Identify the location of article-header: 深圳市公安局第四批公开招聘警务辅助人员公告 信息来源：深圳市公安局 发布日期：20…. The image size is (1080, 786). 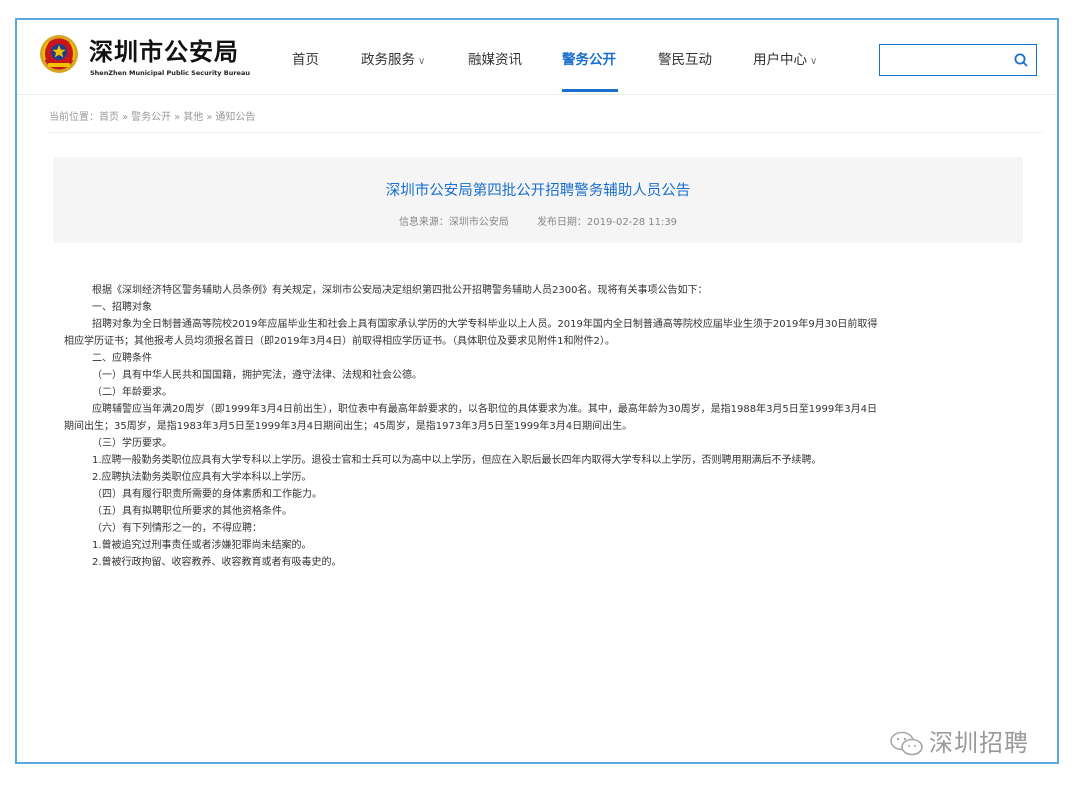
(538, 200).